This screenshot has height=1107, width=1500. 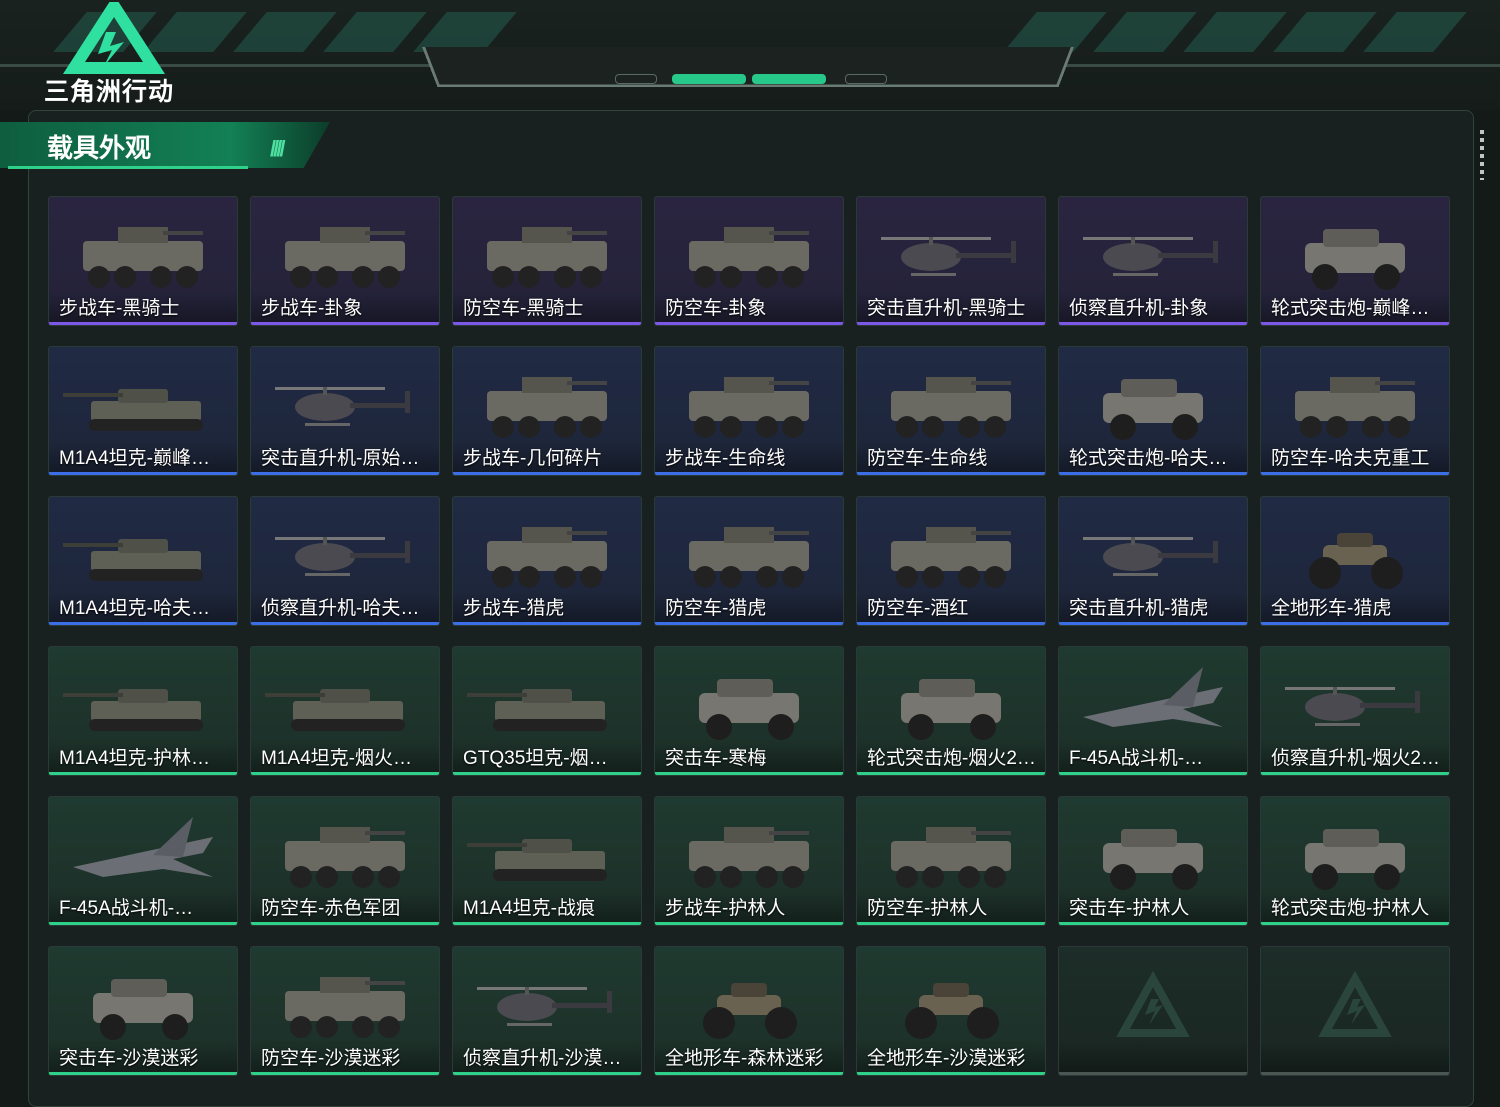 I want to click on vehicle-skin-card: 全地形车-猎虎, so click(x=1355, y=561).